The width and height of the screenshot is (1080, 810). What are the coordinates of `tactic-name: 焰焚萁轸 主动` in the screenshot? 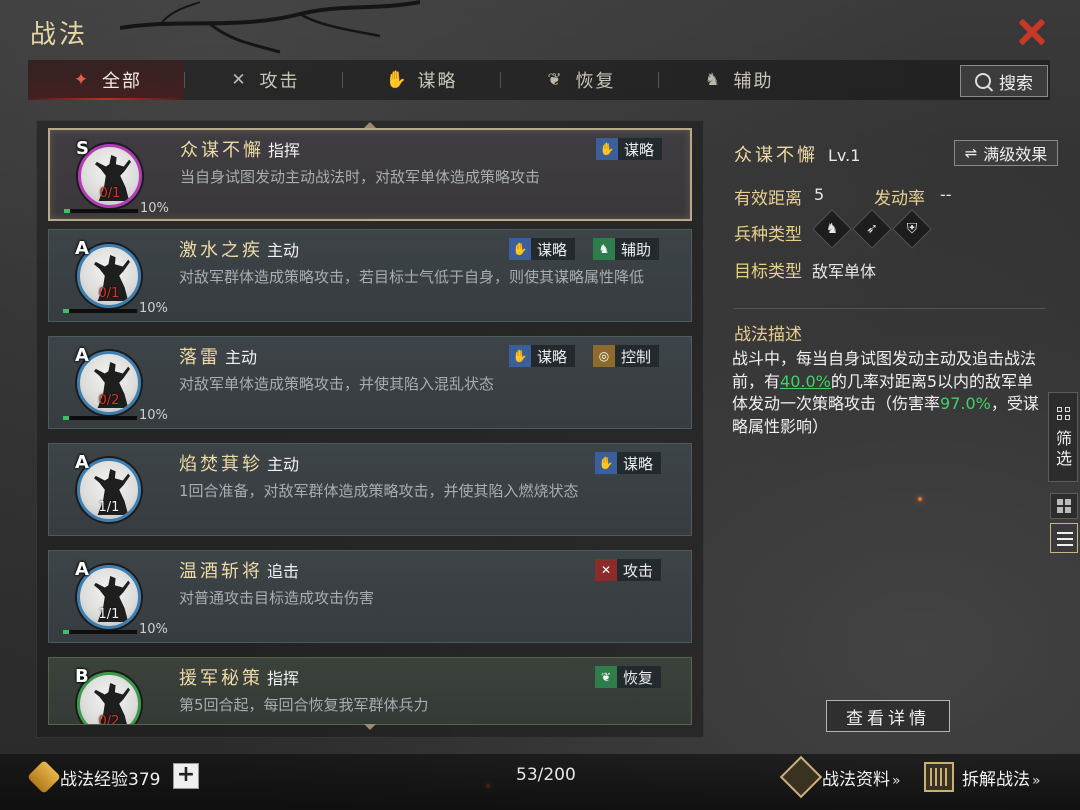 It's located at (239, 463).